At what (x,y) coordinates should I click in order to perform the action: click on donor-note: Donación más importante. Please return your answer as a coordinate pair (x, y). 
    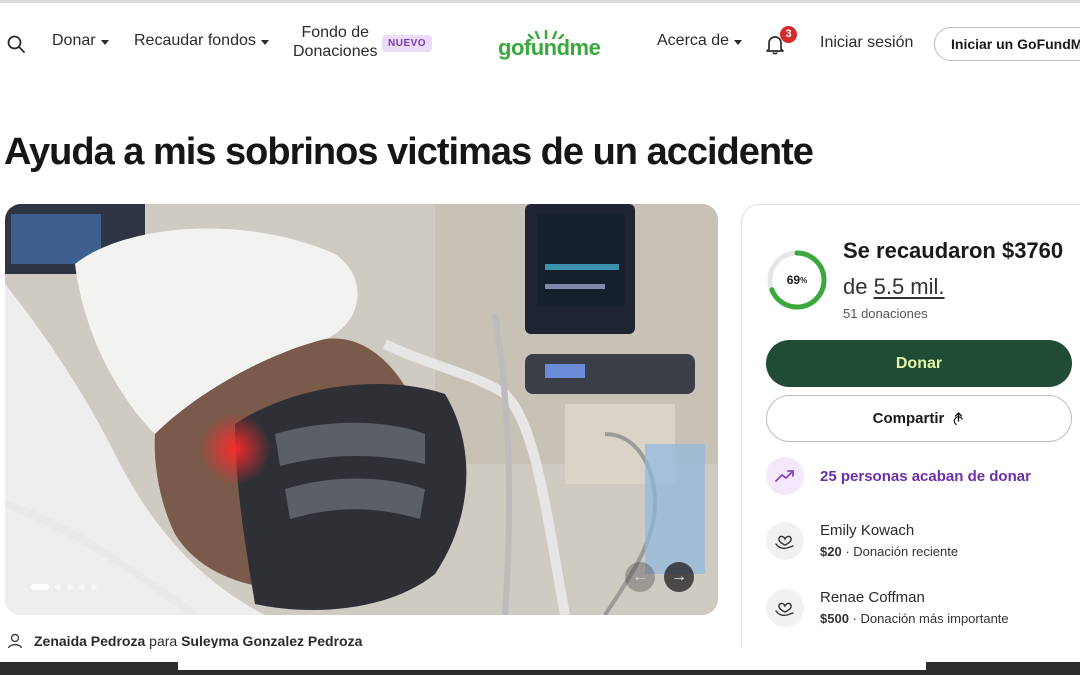
    Looking at the image, I should click on (934, 618).